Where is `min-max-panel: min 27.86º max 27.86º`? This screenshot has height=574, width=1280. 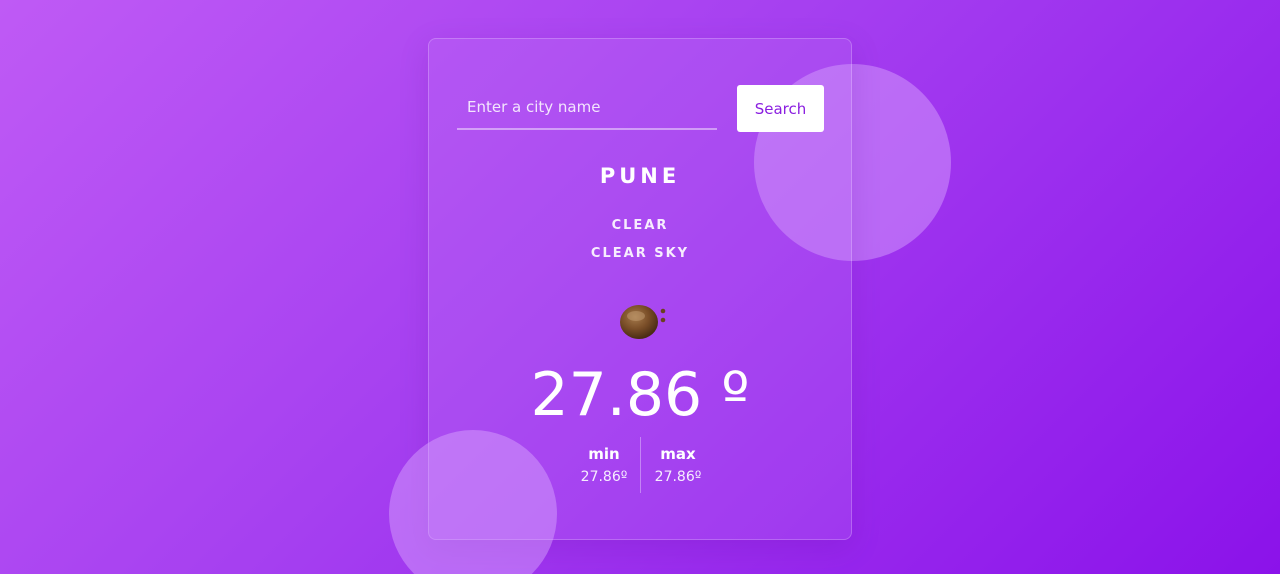 min-max-panel: min 27.86º max 27.86º is located at coordinates (641, 465).